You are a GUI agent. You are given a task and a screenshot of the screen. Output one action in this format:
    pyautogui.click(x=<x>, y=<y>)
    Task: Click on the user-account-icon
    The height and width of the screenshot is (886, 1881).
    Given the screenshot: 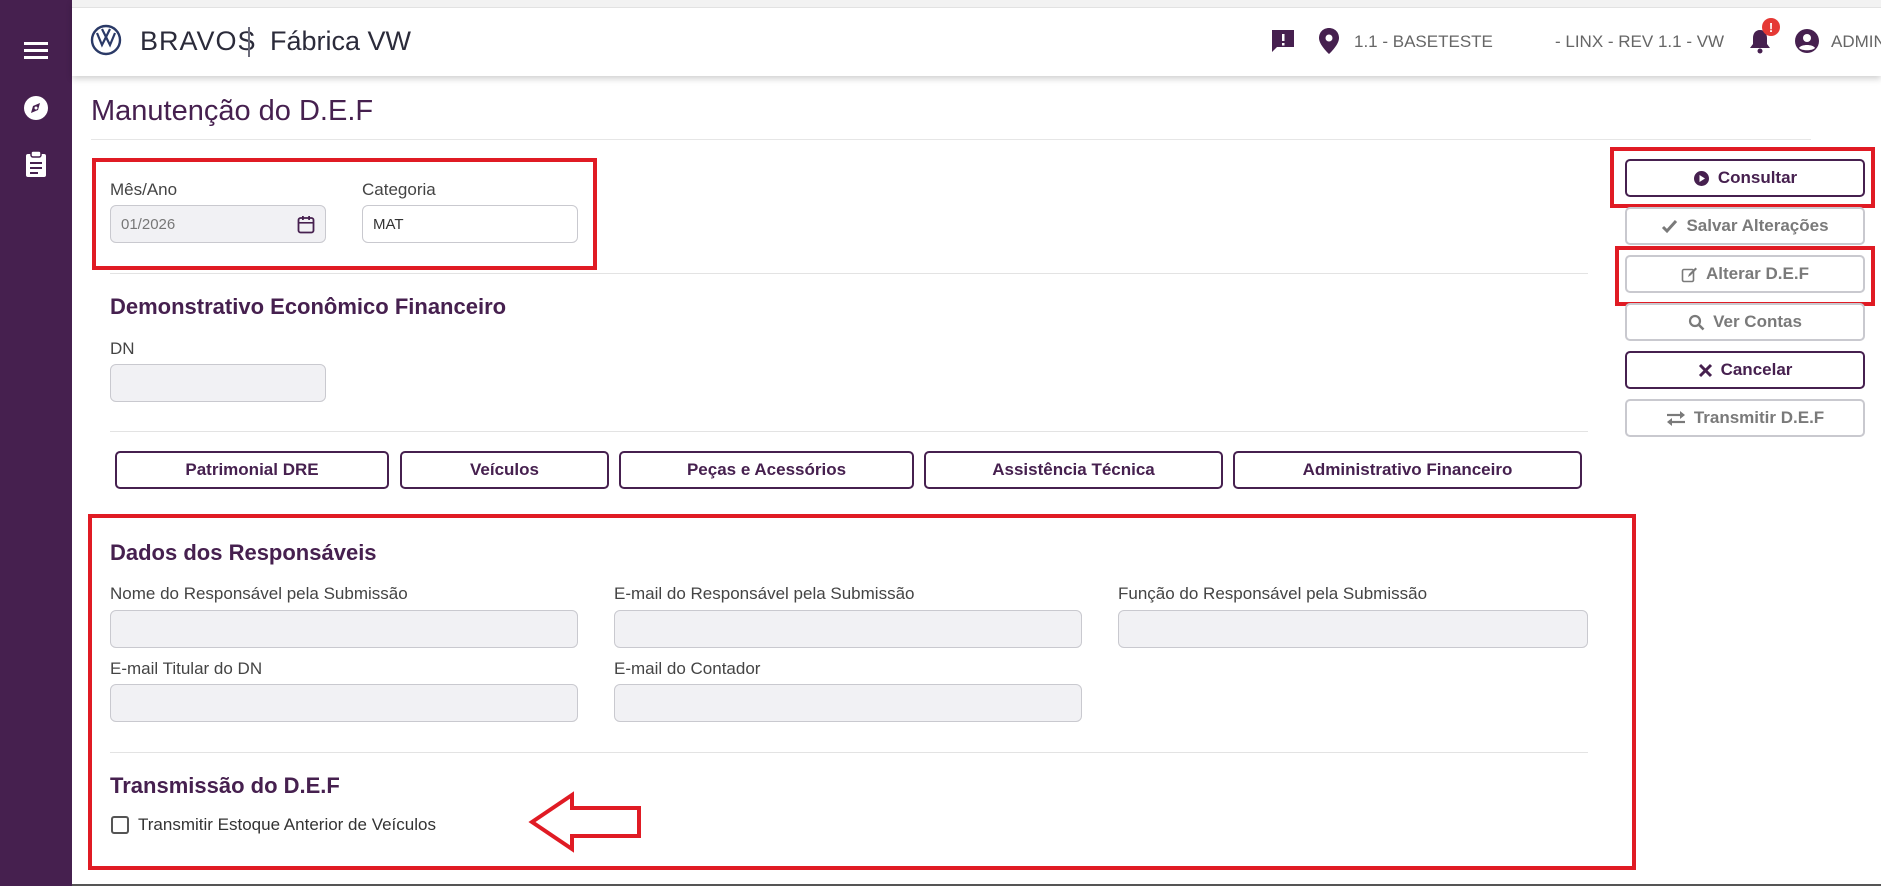 What is the action you would take?
    pyautogui.click(x=1807, y=41)
    